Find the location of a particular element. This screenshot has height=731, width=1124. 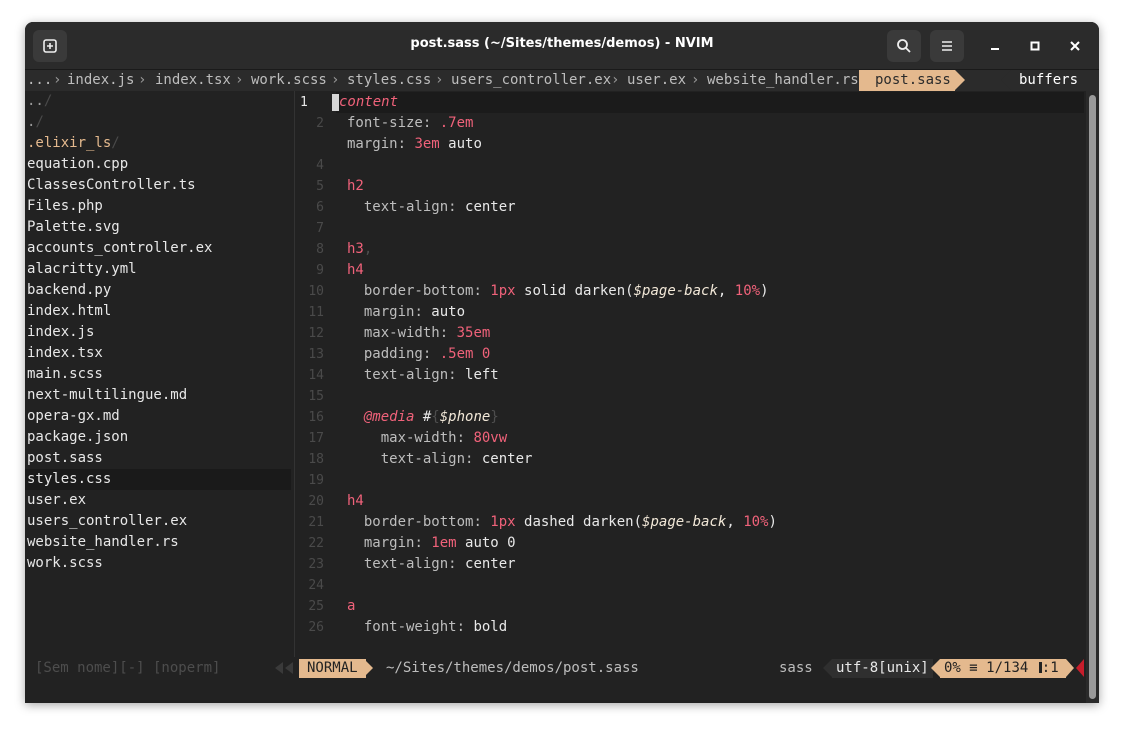

tree-item: Files.php is located at coordinates (65, 206).